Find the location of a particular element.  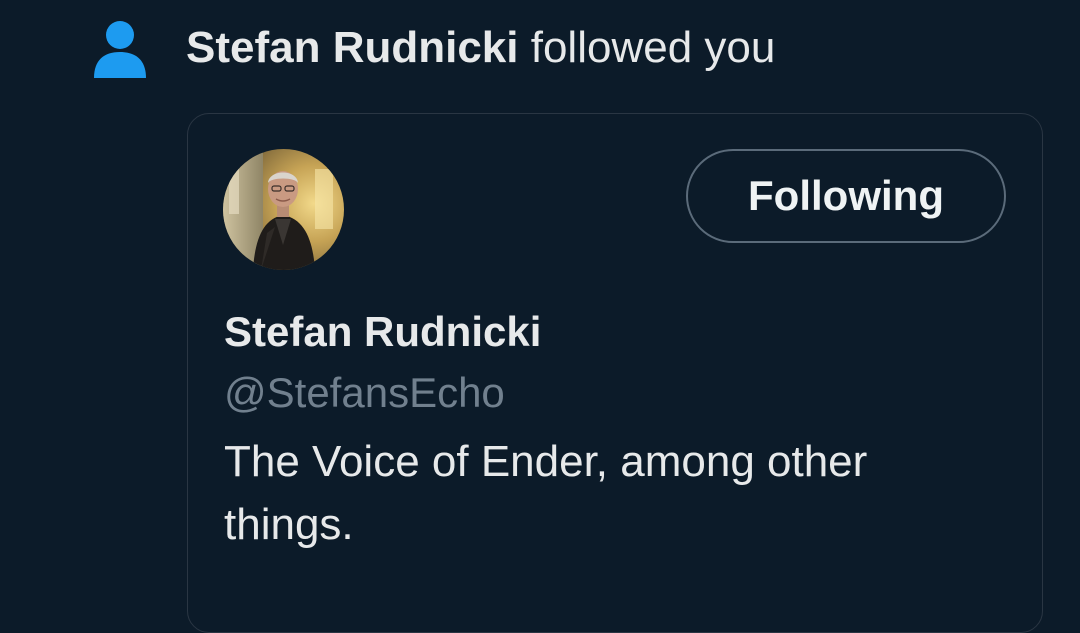

person-icon is located at coordinates (120, 49).